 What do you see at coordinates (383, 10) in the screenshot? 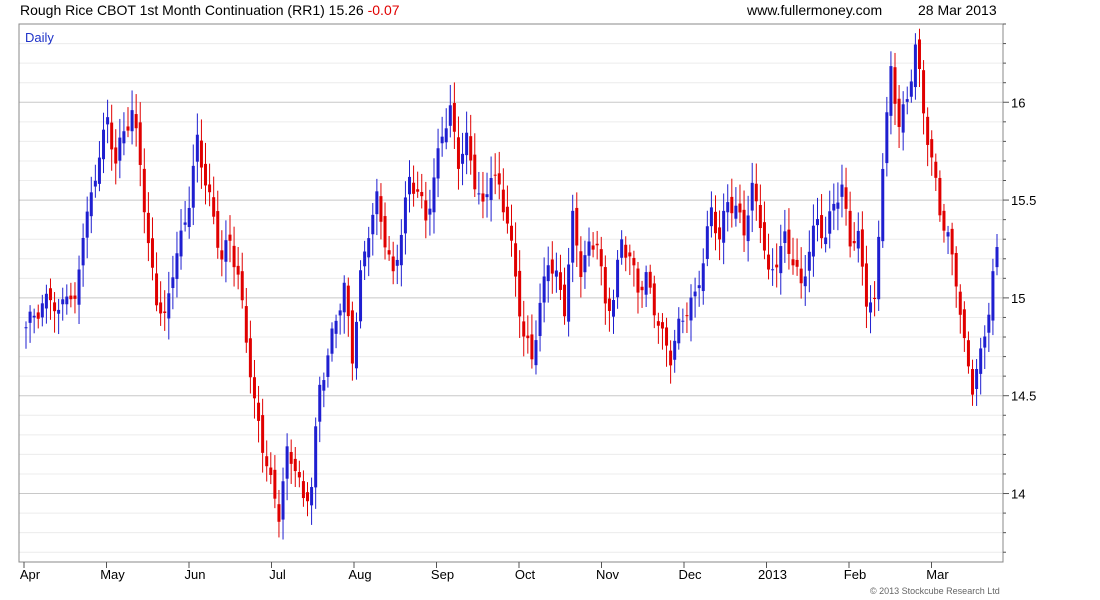
I see `price-change: -0.07` at bounding box center [383, 10].